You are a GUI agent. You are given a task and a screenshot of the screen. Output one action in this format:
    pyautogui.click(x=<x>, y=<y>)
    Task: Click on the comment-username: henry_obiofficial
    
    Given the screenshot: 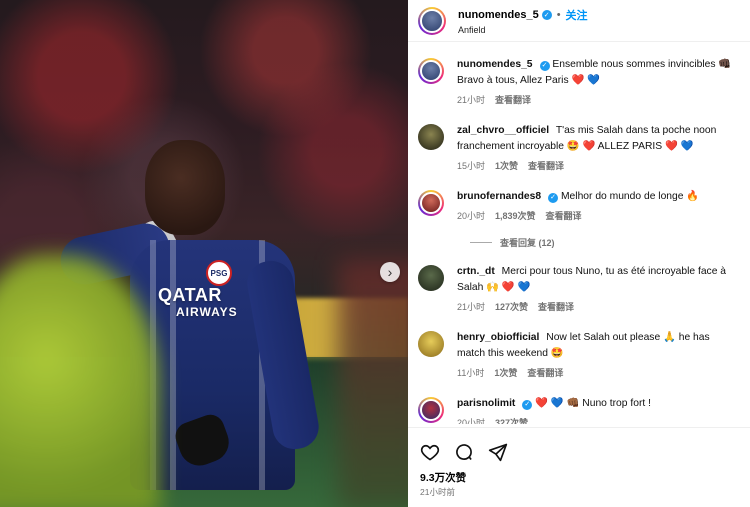 What is the action you would take?
    pyautogui.click(x=498, y=337)
    